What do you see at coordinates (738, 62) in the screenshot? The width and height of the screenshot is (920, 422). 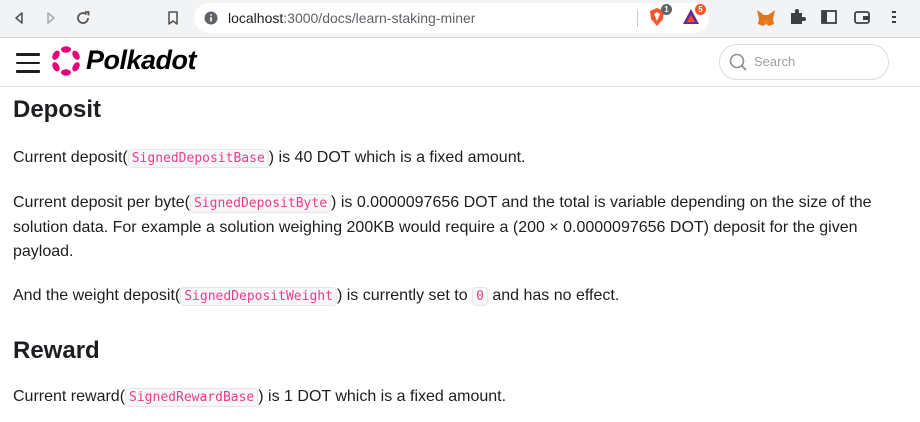 I see `search-icon` at bounding box center [738, 62].